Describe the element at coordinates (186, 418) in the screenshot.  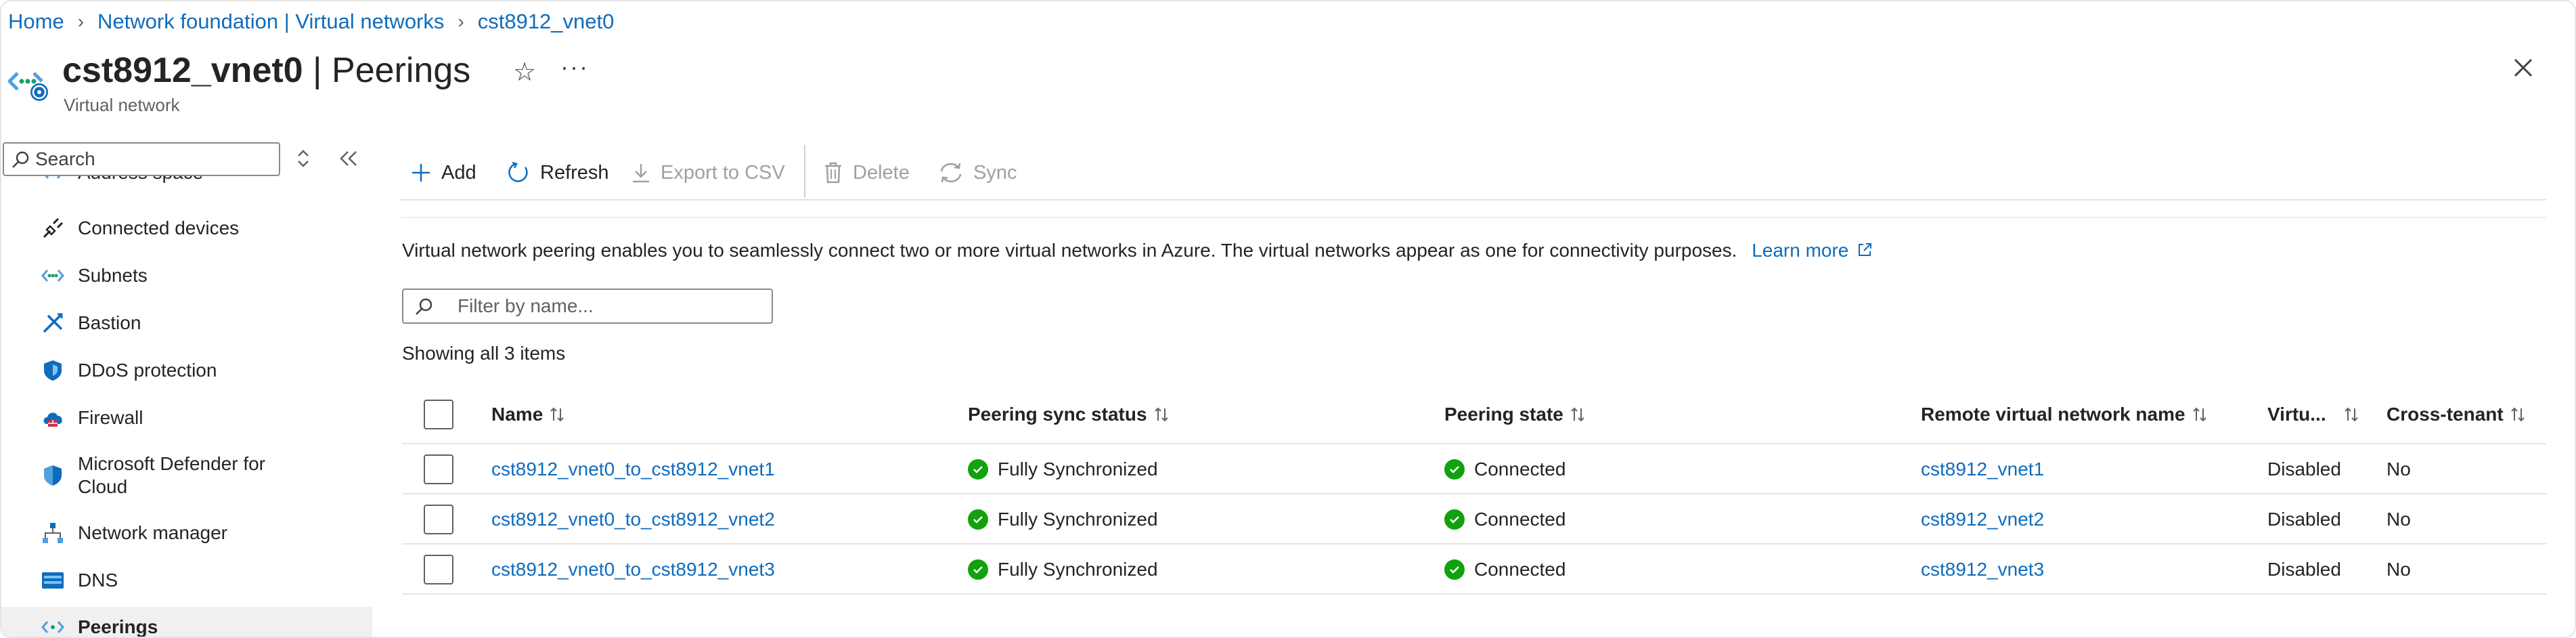
I see `nav-item-firewall: Firewall` at that location.